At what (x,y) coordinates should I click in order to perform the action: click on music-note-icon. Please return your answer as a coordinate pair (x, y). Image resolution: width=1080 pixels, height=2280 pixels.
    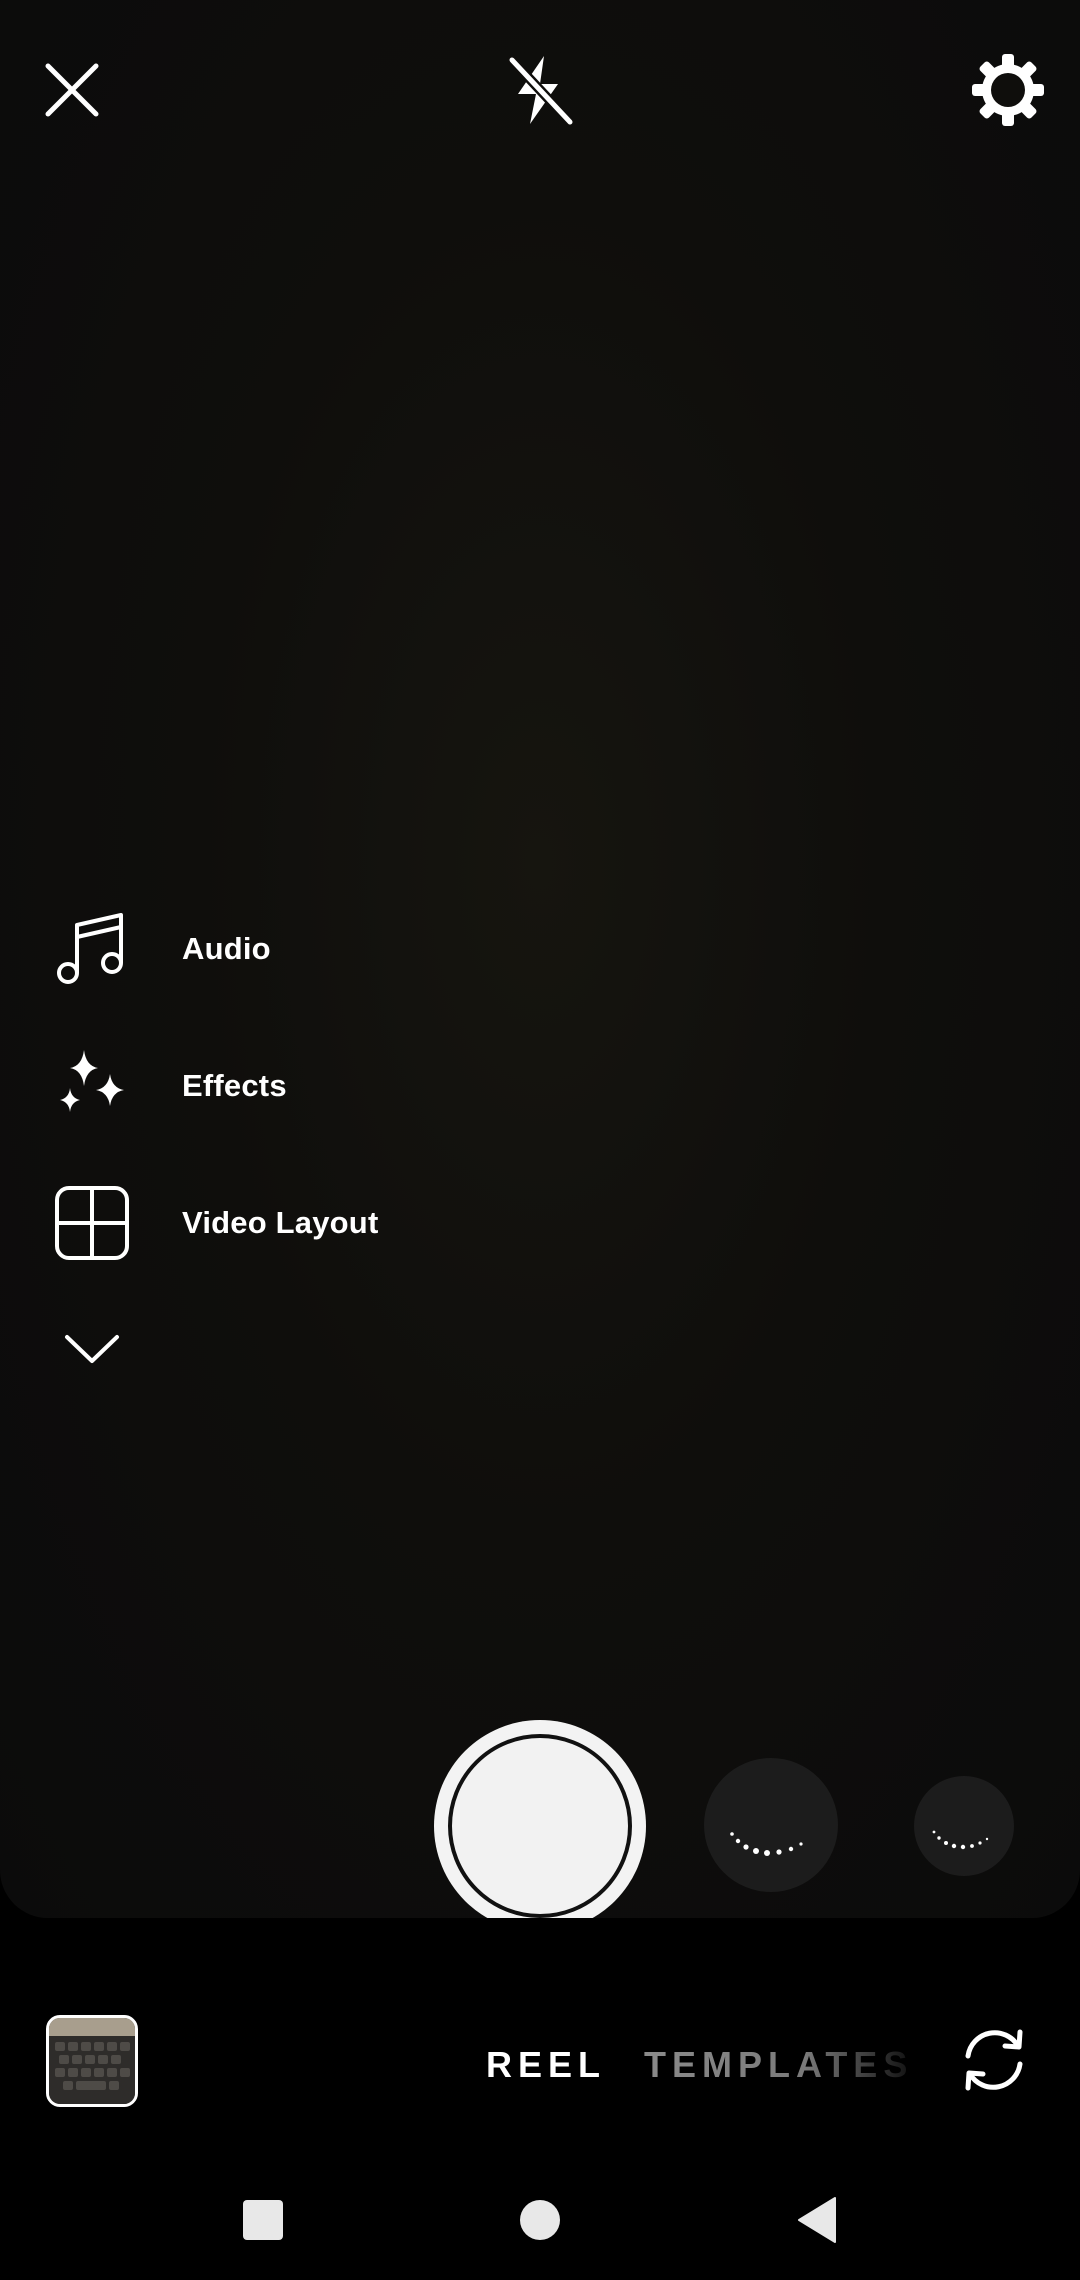
    Looking at the image, I should click on (92, 949).